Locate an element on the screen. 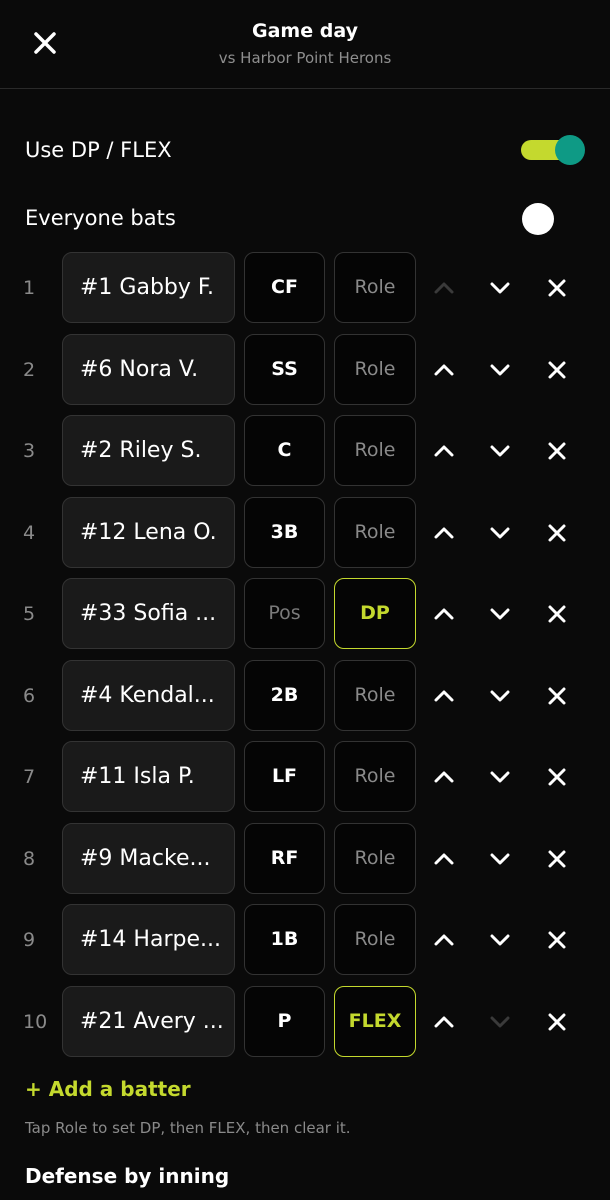  batting-order-number: 1 is located at coordinates (29, 288).